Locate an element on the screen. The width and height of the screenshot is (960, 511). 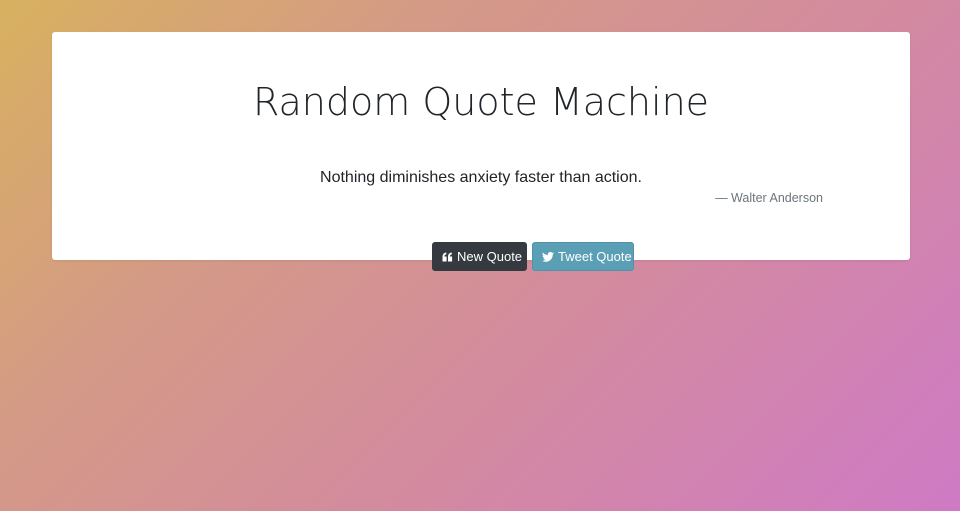
page-title: Random Quote Machine is located at coordinates (481, 102).